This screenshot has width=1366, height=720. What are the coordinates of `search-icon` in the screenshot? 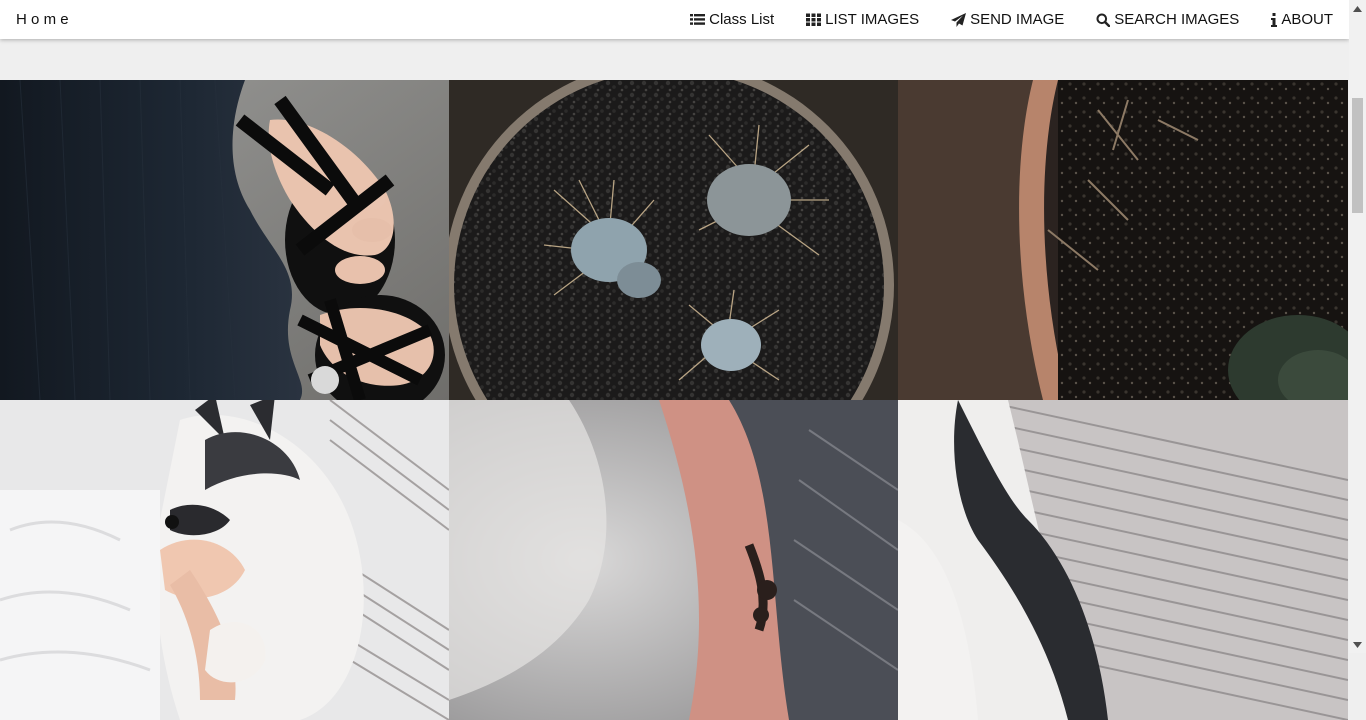 It's located at (1103, 20).